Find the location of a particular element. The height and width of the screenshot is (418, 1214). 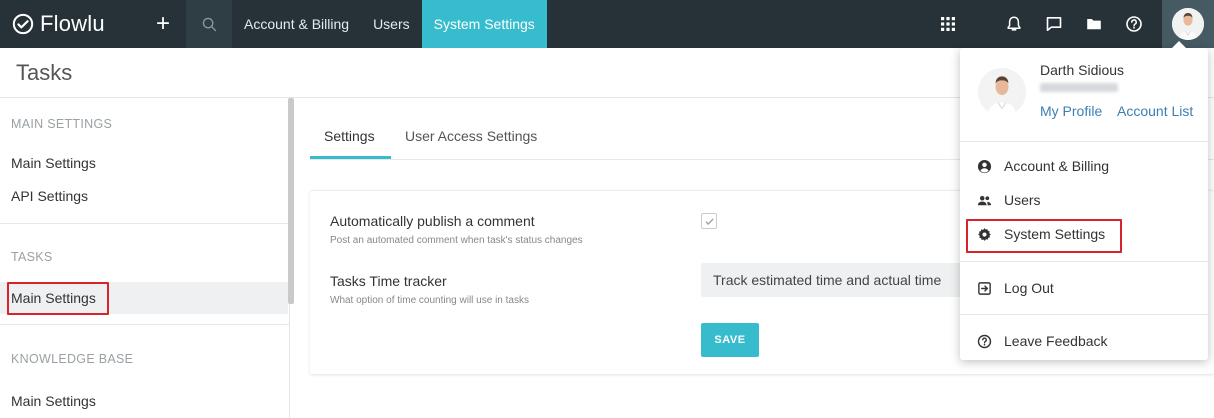

avatar-image is located at coordinates (1188, 24).